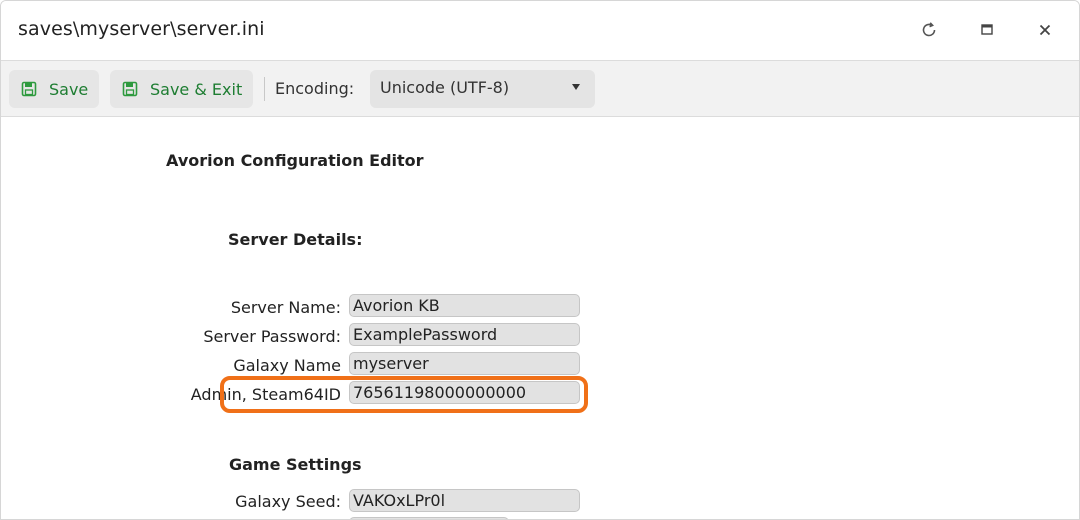  Describe the element at coordinates (69, 89) in the screenshot. I see `save-button-label: Save` at that location.